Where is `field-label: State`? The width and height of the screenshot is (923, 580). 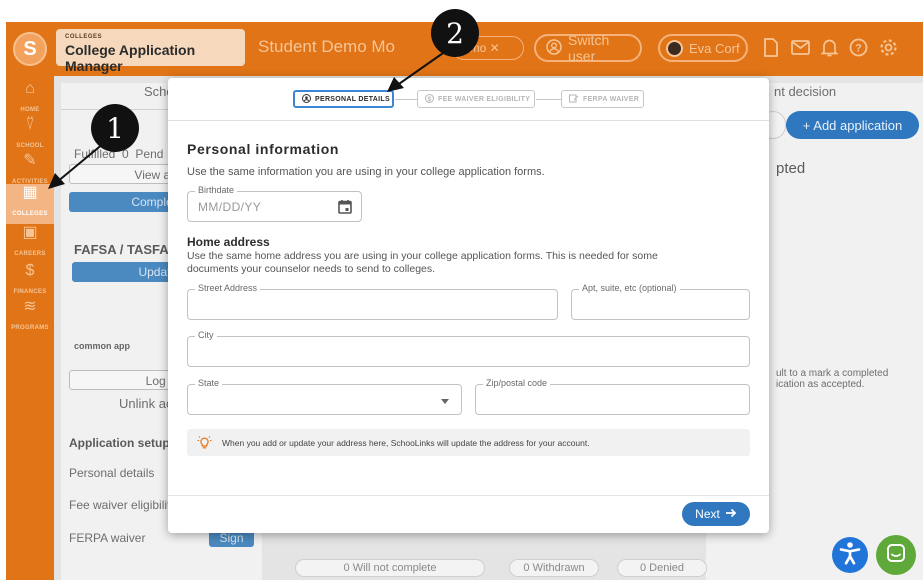
field-label: State is located at coordinates (209, 383).